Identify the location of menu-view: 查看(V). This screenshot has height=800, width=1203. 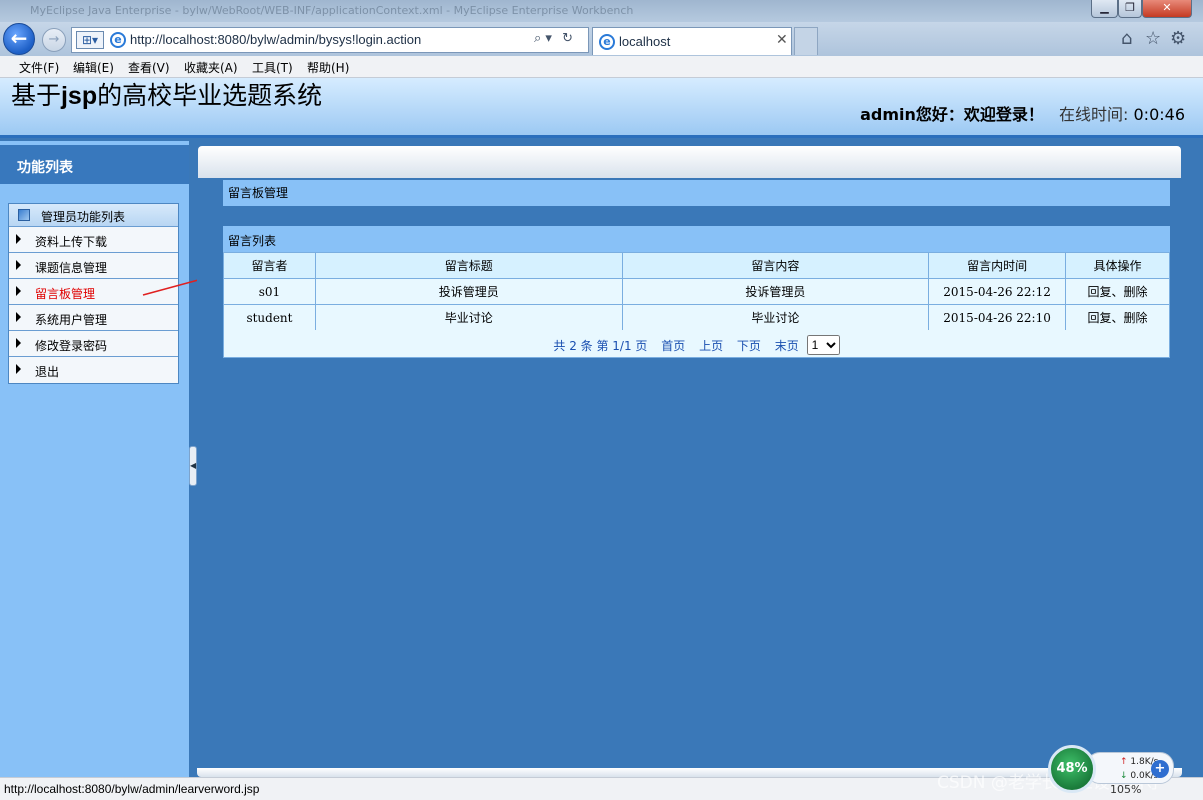
(149, 67).